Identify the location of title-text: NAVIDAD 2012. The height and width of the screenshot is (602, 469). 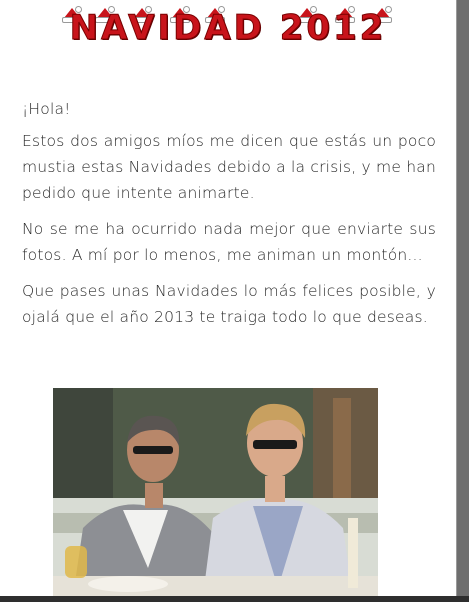
(228, 28).